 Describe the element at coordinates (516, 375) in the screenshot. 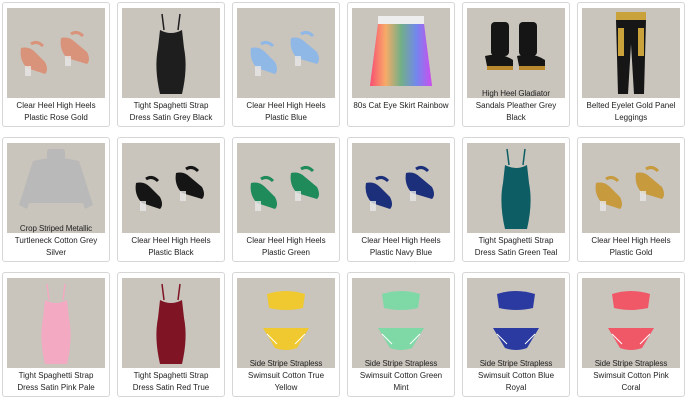

I see `product-caption-line-1: Swimsuit Cotton Blue` at that location.